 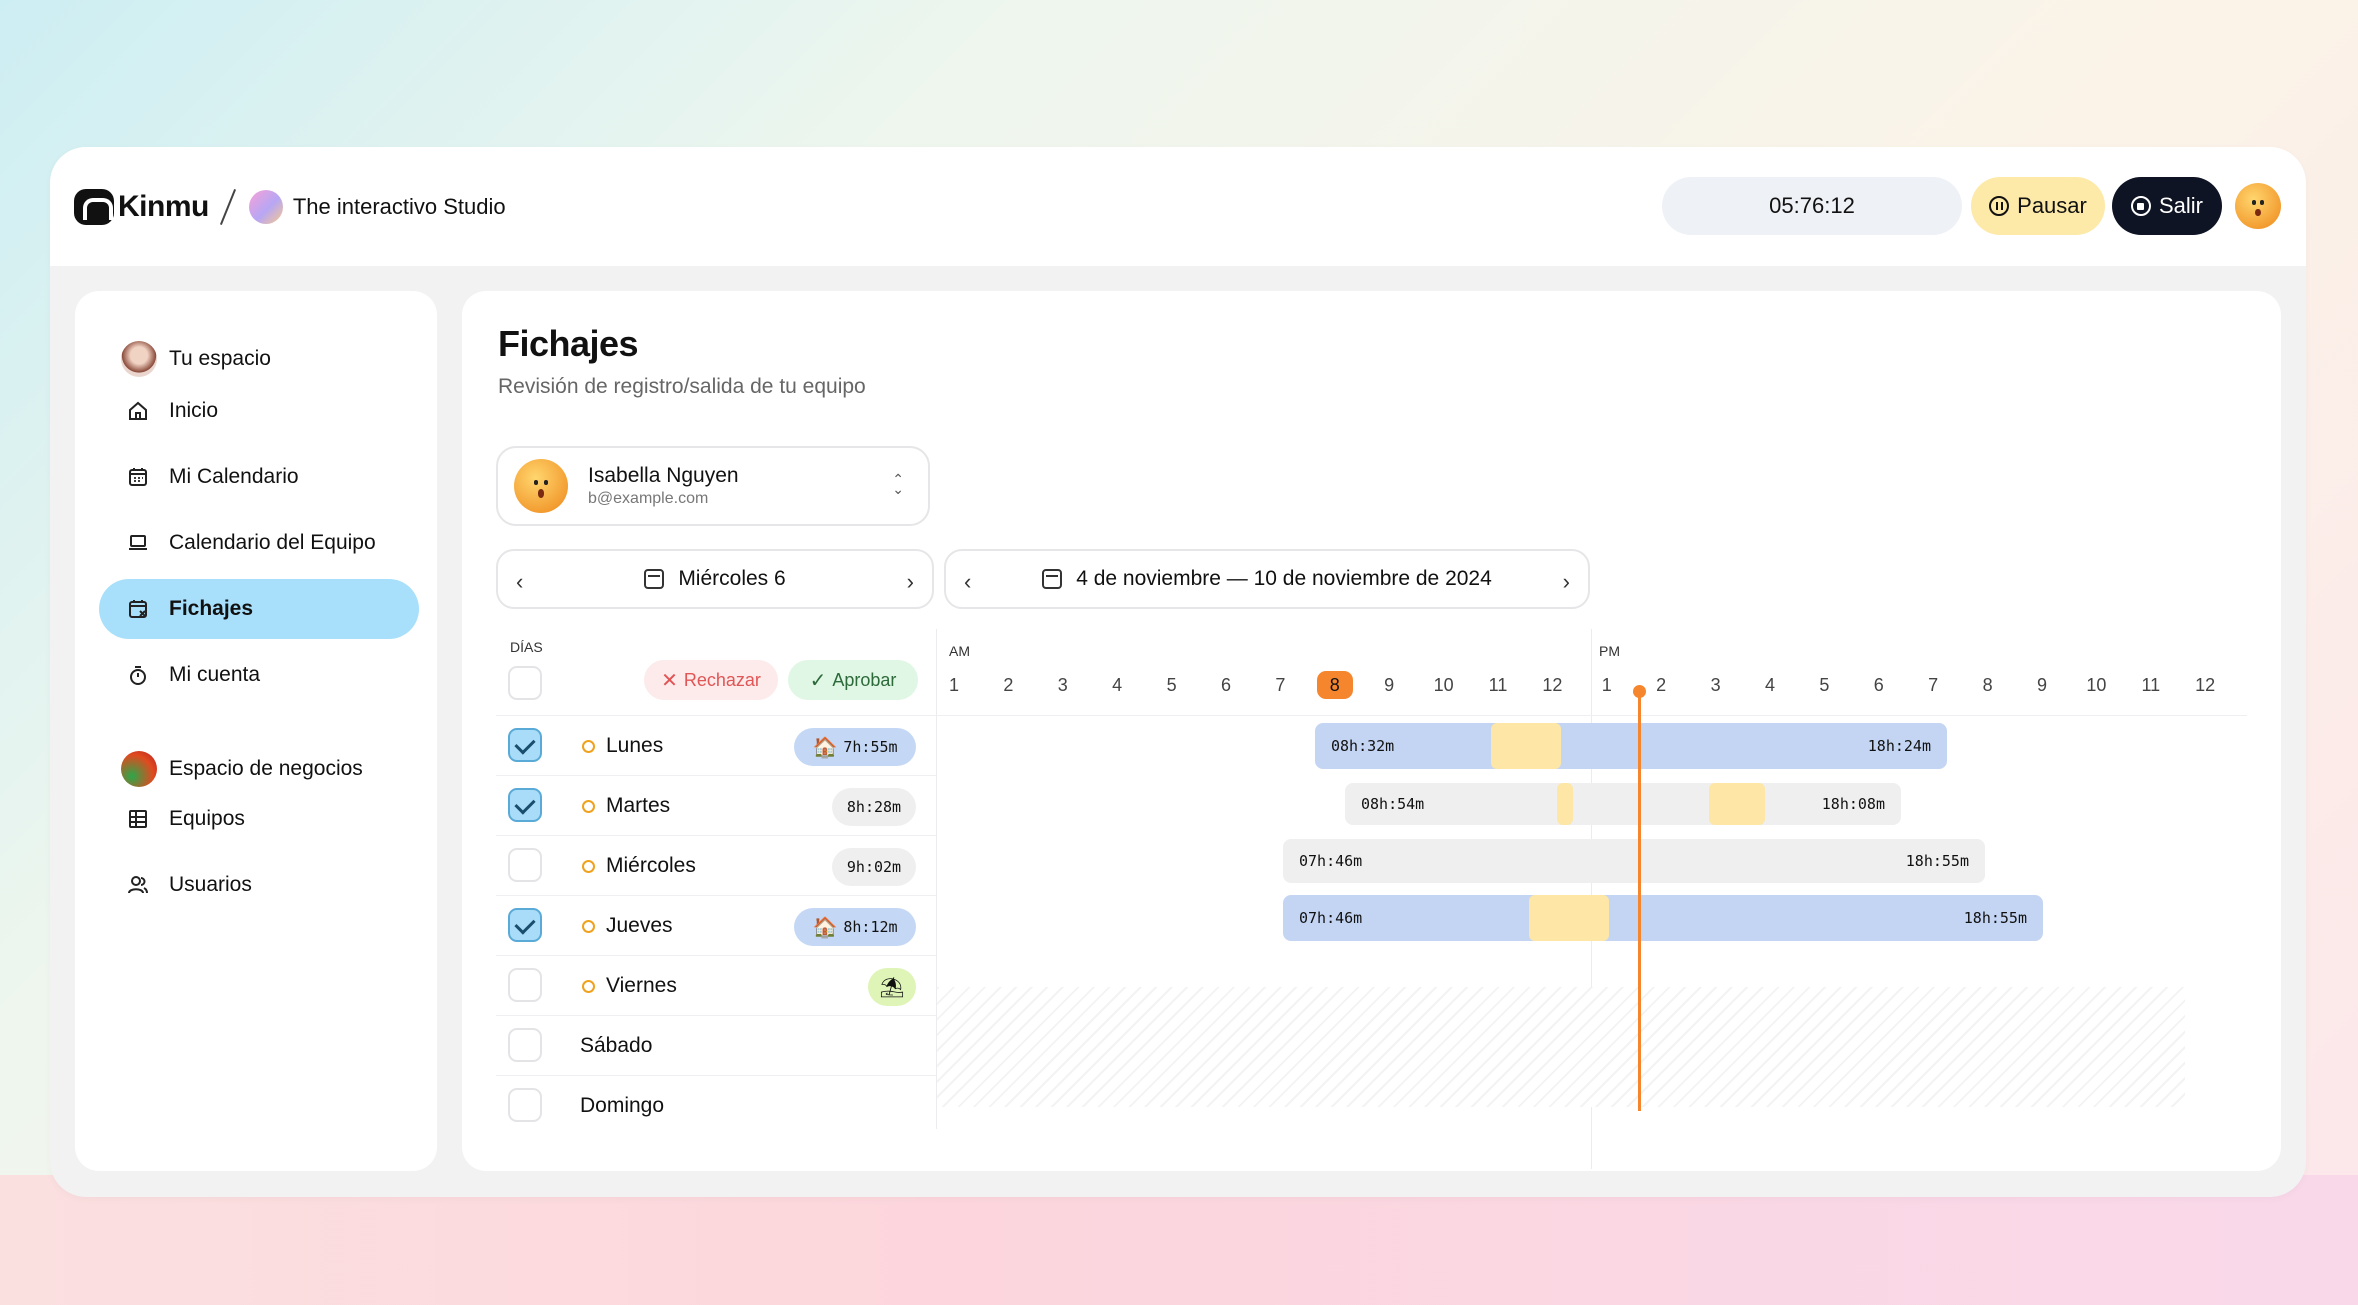 What do you see at coordinates (272, 542) in the screenshot?
I see `sidebar-item-label: Calendario del Equipo` at bounding box center [272, 542].